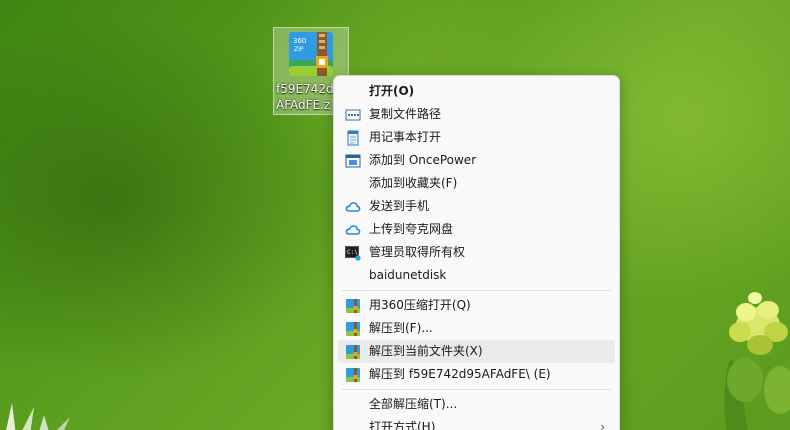 This screenshot has height=430, width=790. What do you see at coordinates (413, 183) in the screenshot?
I see `menu-item-label: 添加到收藏夹(F)` at bounding box center [413, 183].